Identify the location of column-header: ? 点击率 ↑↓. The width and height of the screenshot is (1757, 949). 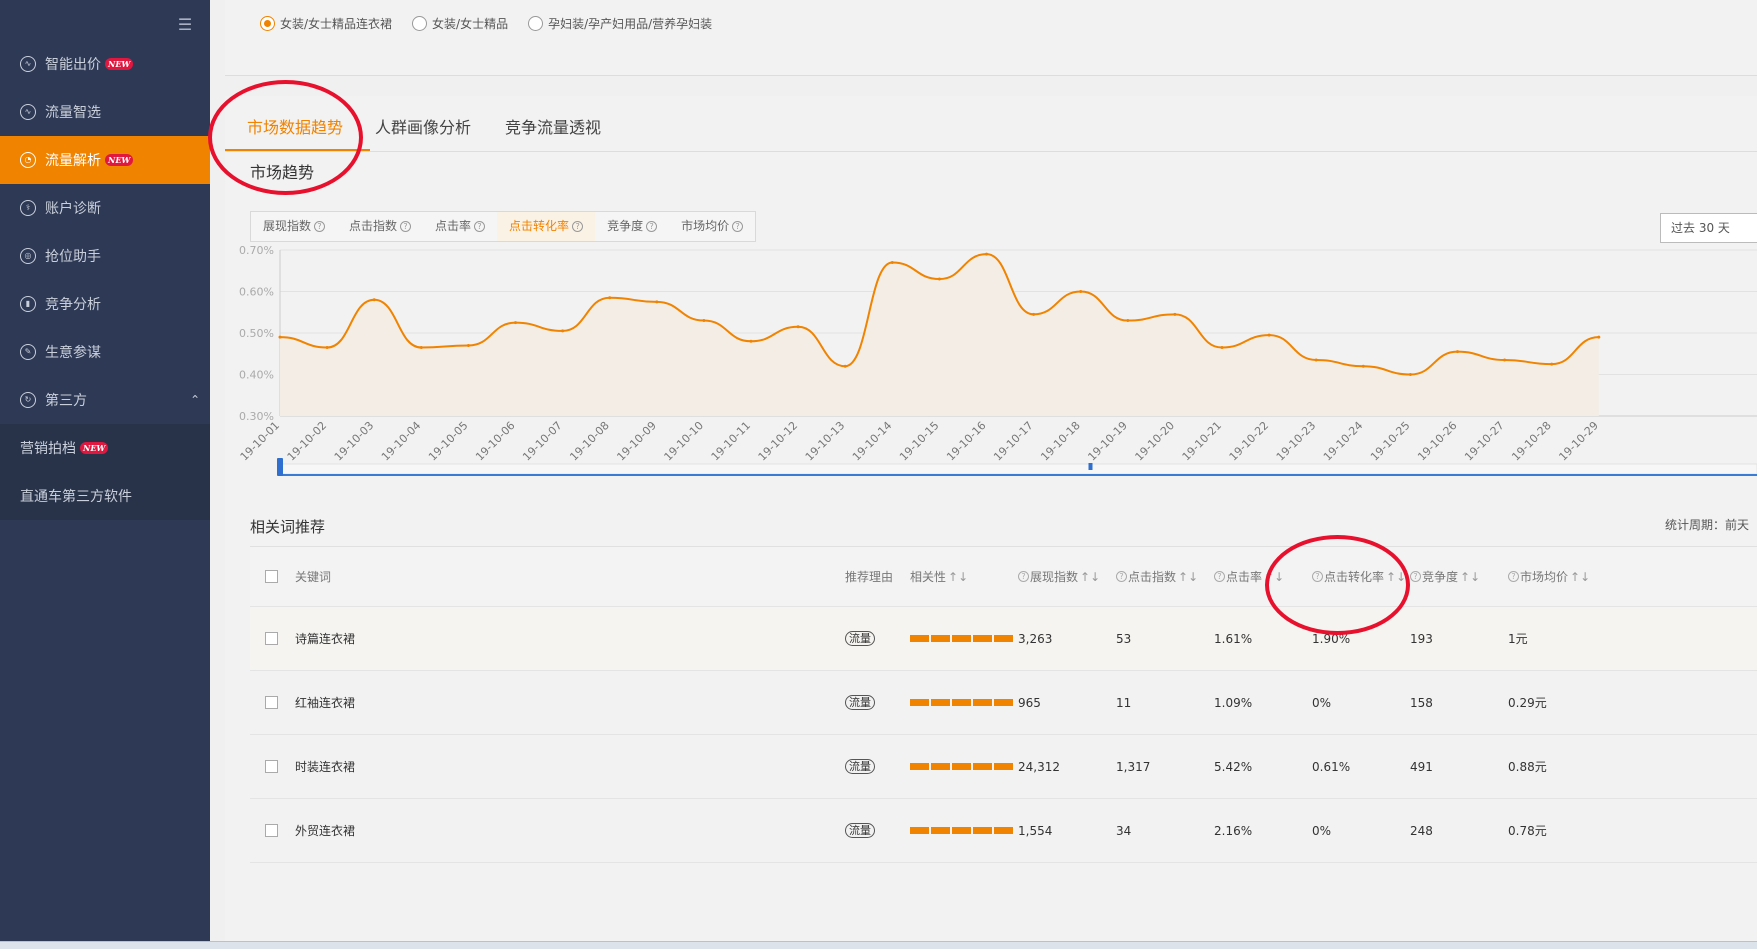
(1249, 576).